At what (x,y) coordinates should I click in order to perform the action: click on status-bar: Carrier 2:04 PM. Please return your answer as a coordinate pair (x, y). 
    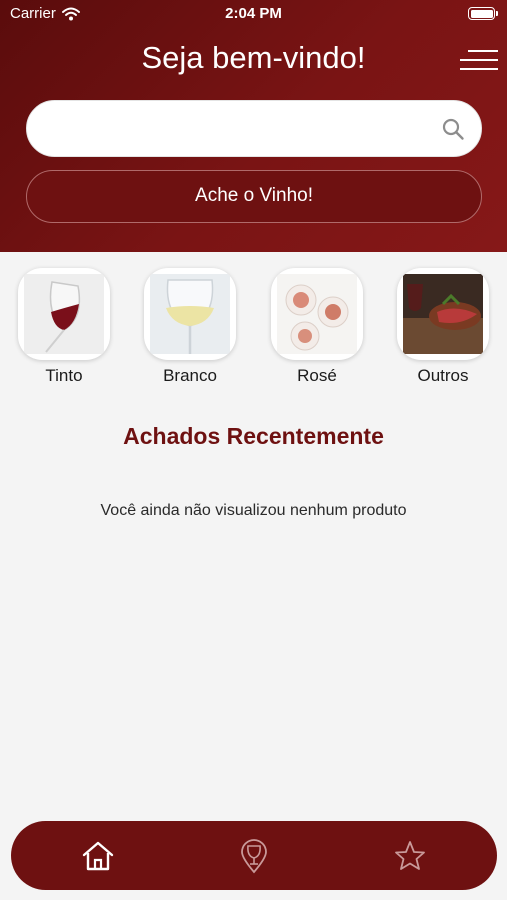
    Looking at the image, I should click on (253, 14).